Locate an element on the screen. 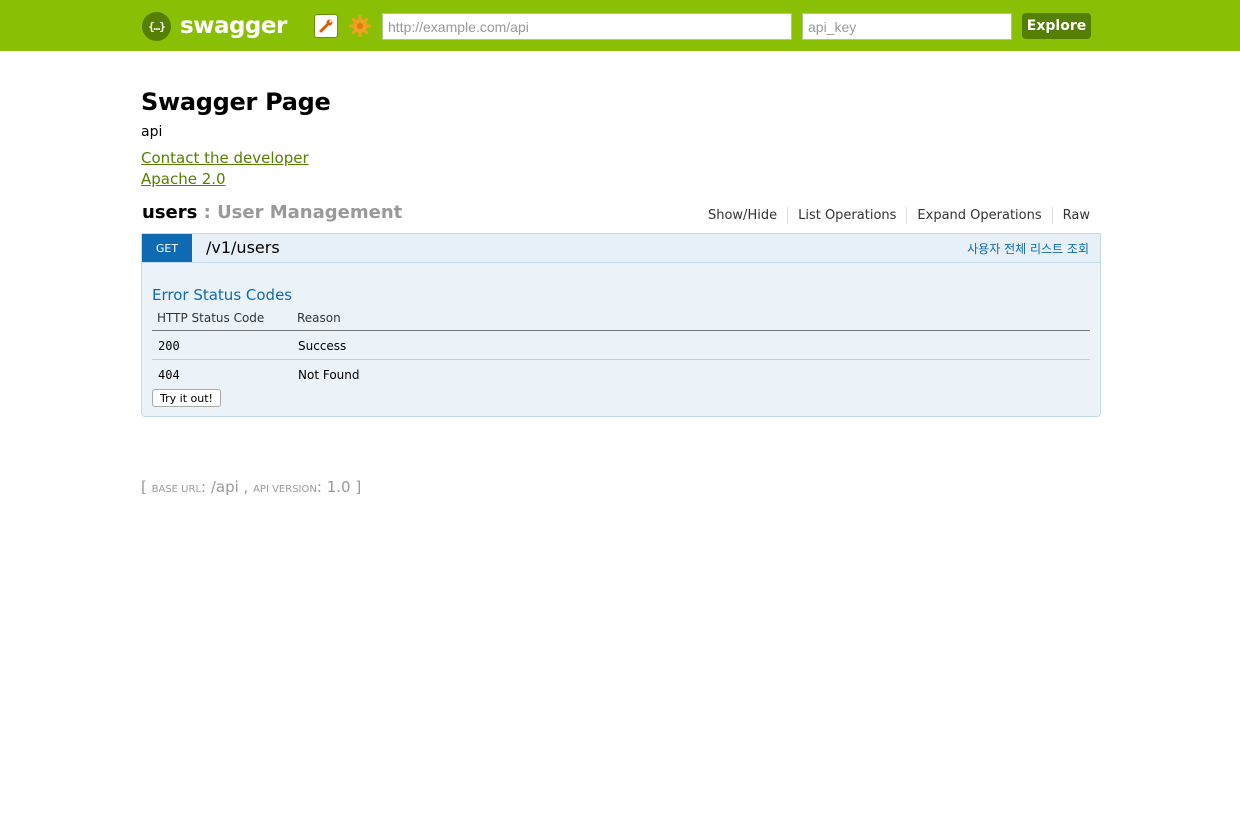 This screenshot has width=1240, height=833. page-title: Swagger Page is located at coordinates (236, 102).